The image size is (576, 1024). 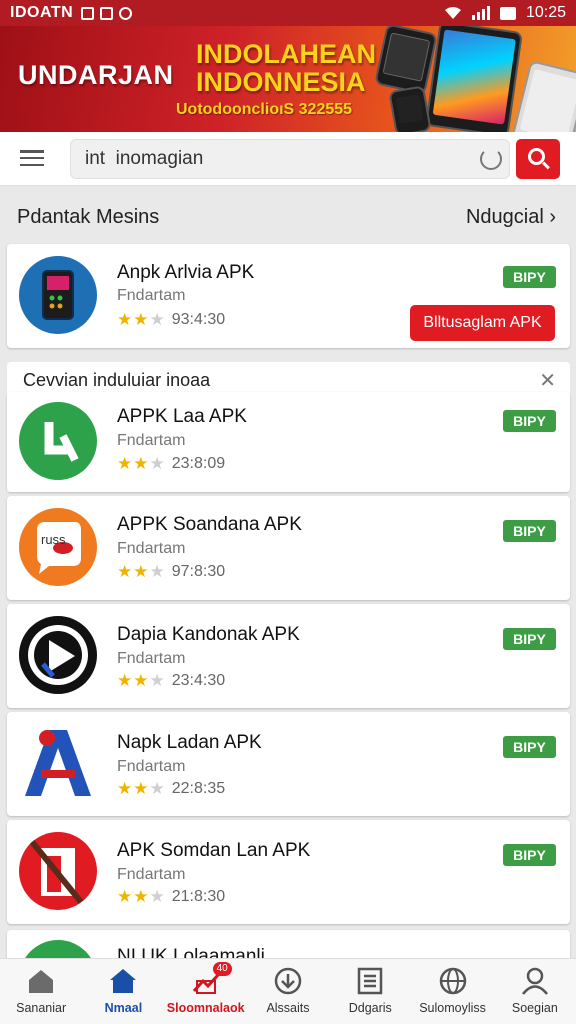 I want to click on wifi-icon, so click(x=452, y=13).